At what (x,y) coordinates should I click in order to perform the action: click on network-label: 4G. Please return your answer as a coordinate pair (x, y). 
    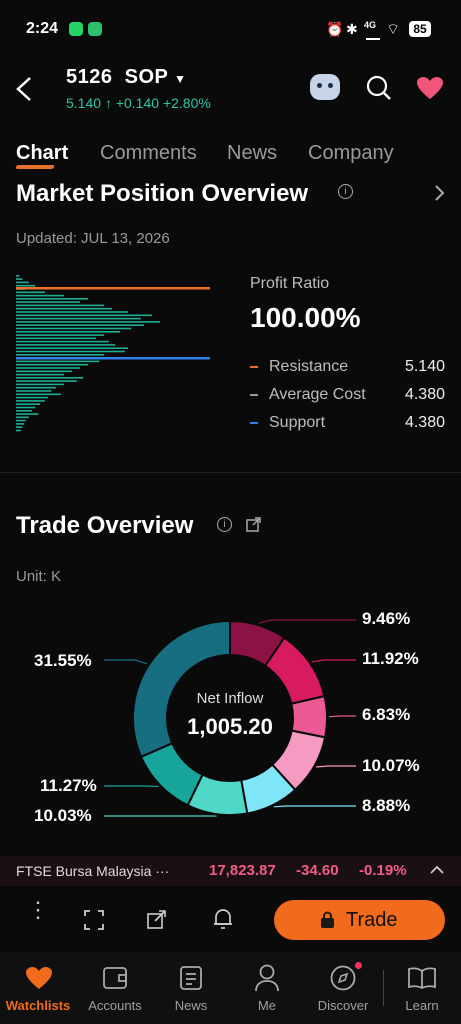
    Looking at the image, I should click on (370, 25).